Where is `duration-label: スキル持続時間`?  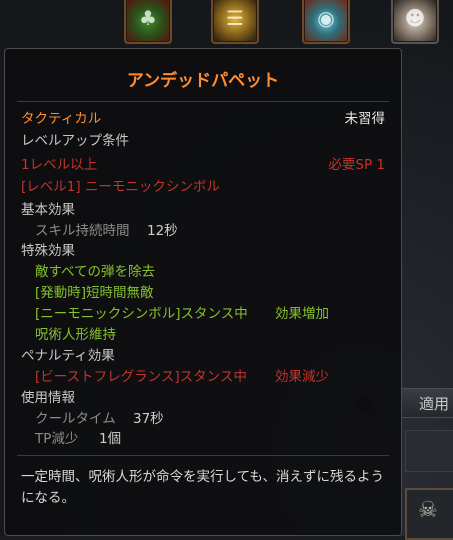
duration-label: スキル持続時間 is located at coordinates (82, 231).